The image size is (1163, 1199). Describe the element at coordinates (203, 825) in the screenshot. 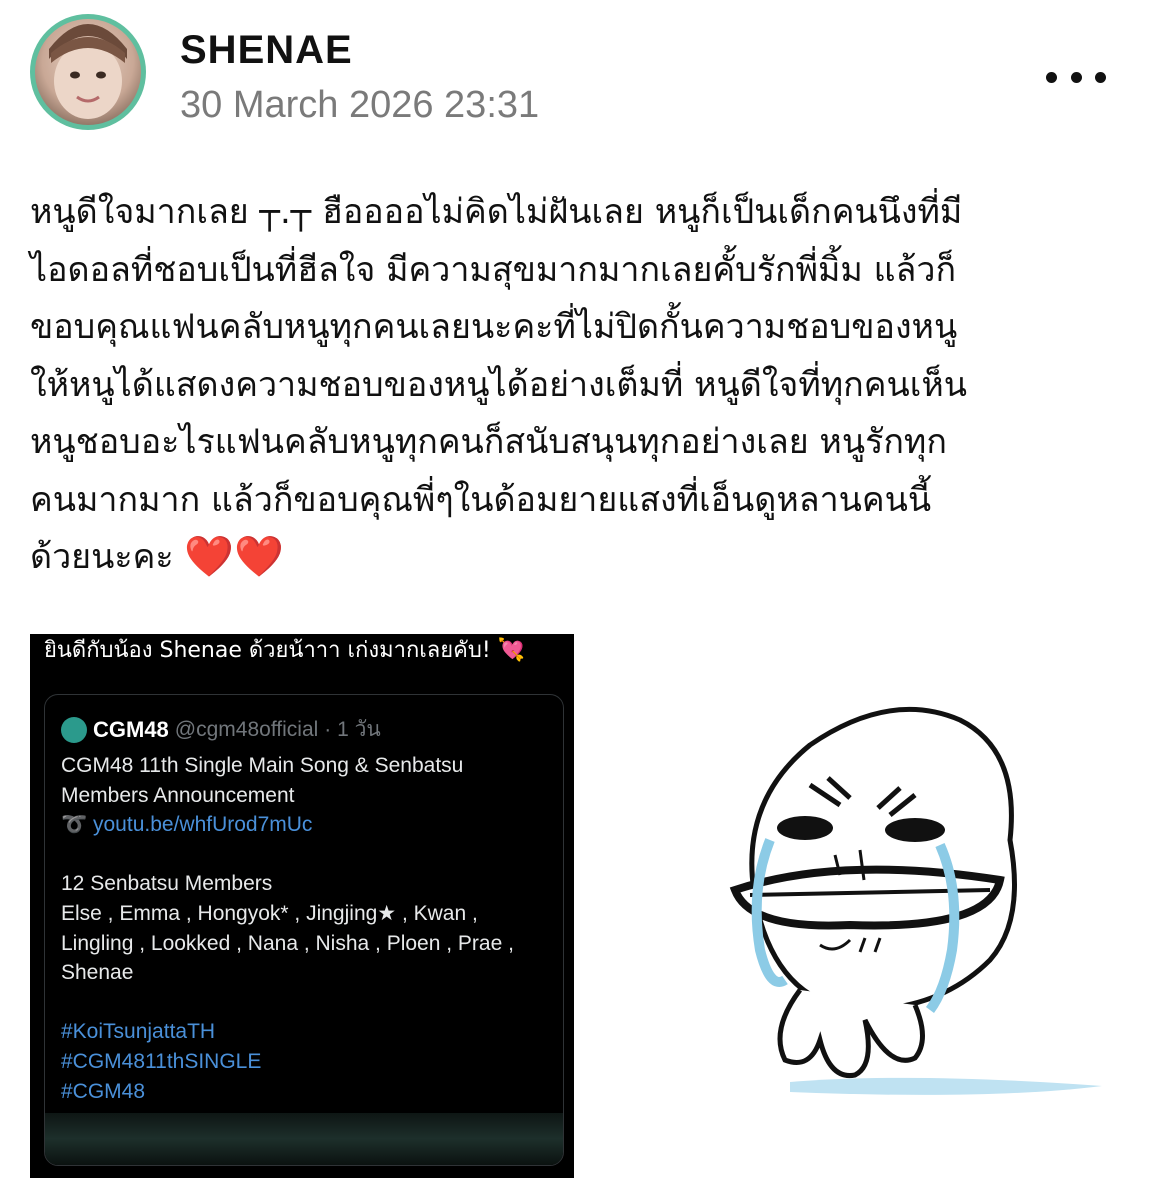

I see `quoted-link: youtu.be/whfUrod7mUc` at that location.